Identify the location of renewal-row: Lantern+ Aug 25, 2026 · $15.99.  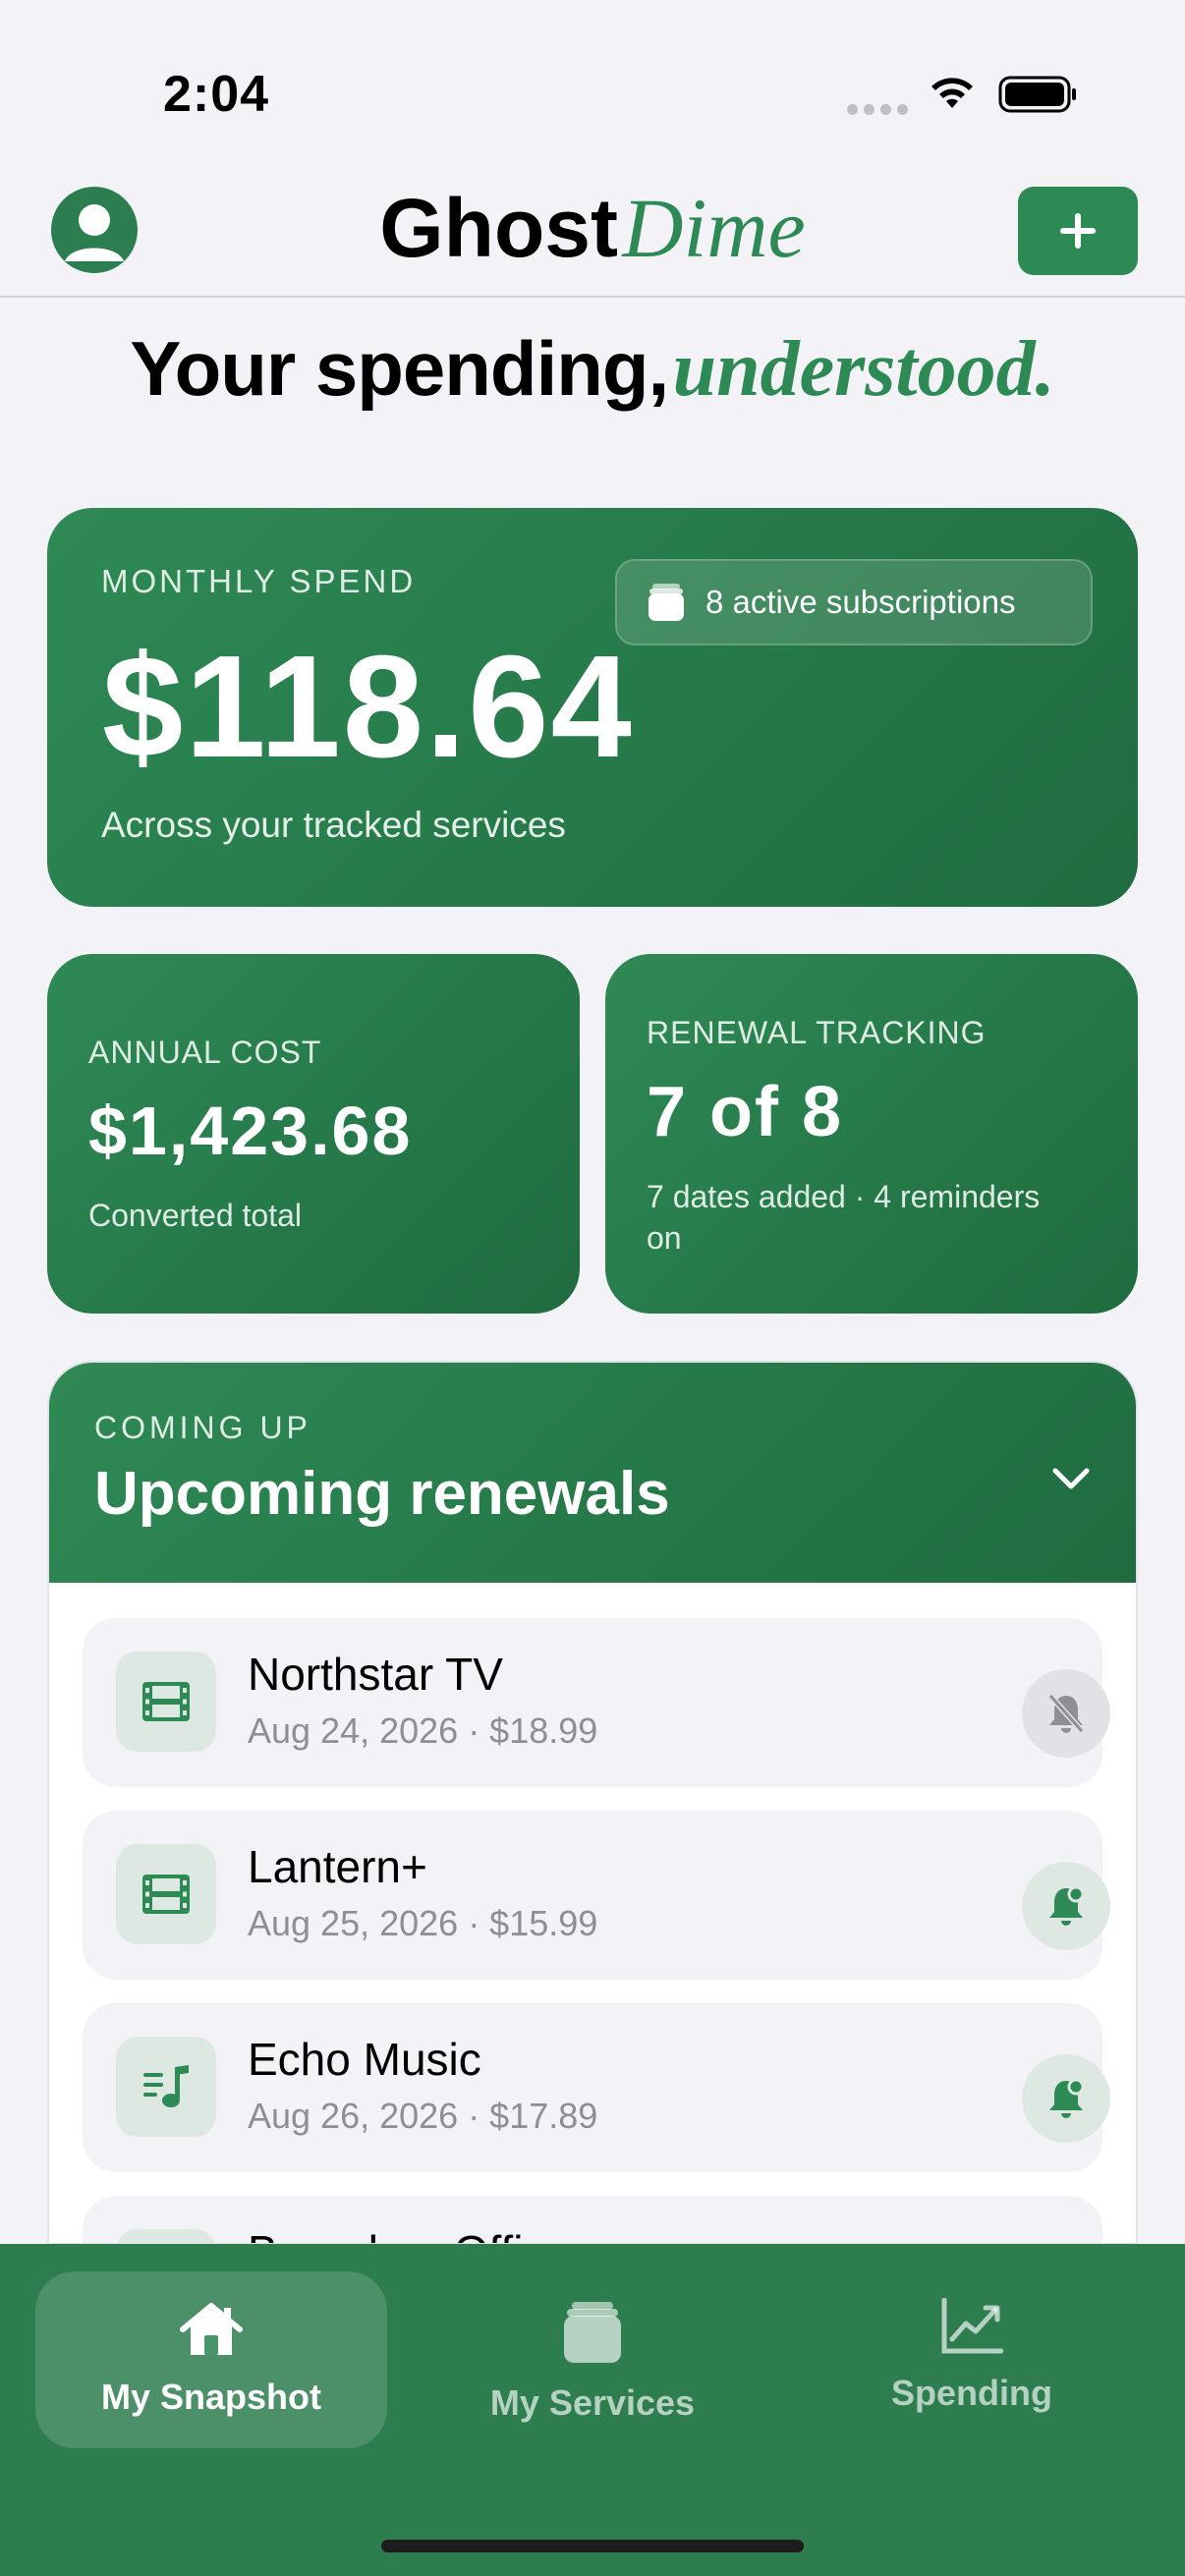
(596, 1895).